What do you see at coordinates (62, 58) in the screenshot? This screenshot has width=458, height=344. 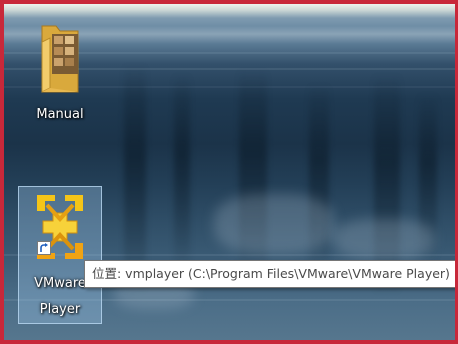 I see `folder-icon` at bounding box center [62, 58].